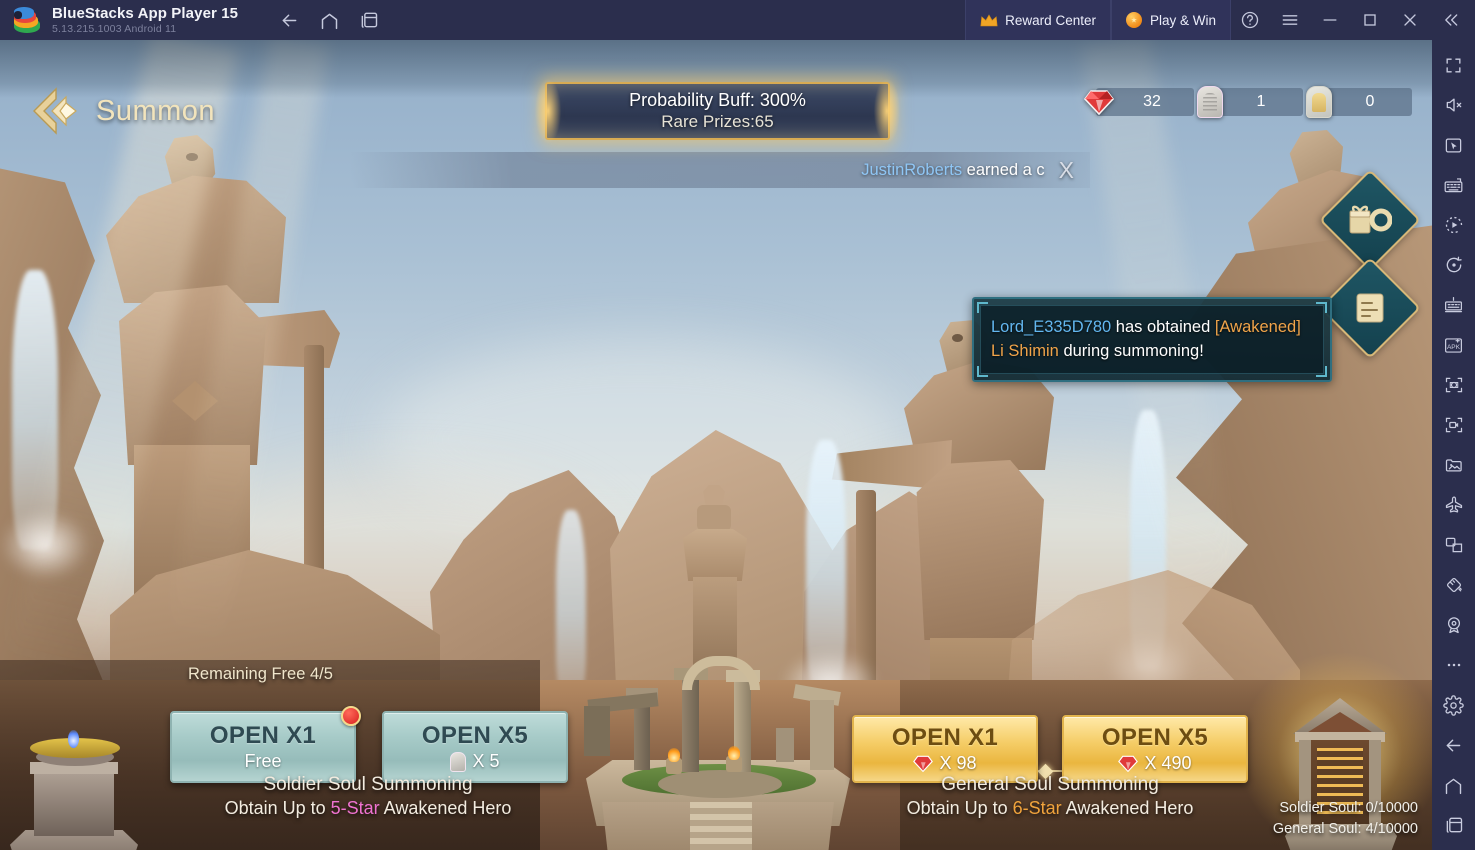 The height and width of the screenshot is (850, 1475). I want to click on home-button, so click(329, 20).